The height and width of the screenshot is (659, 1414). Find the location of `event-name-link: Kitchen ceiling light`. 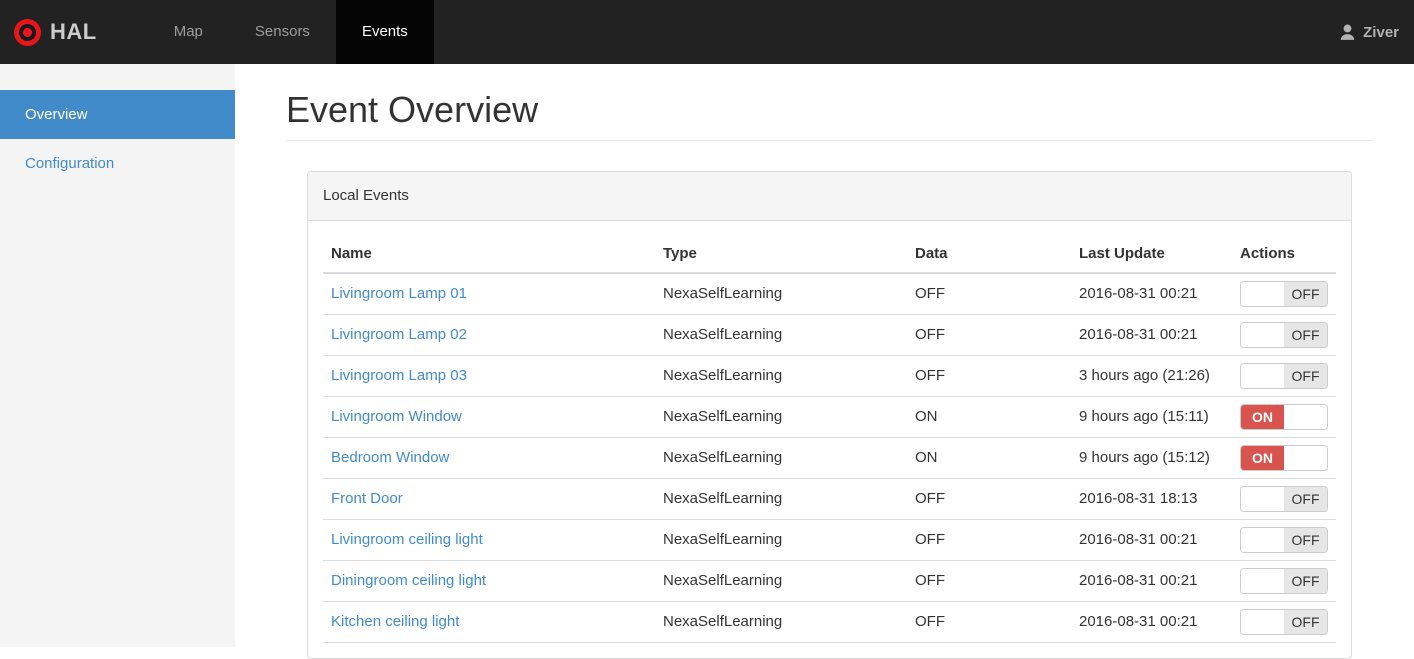

event-name-link: Kitchen ceiling light is located at coordinates (395, 621).